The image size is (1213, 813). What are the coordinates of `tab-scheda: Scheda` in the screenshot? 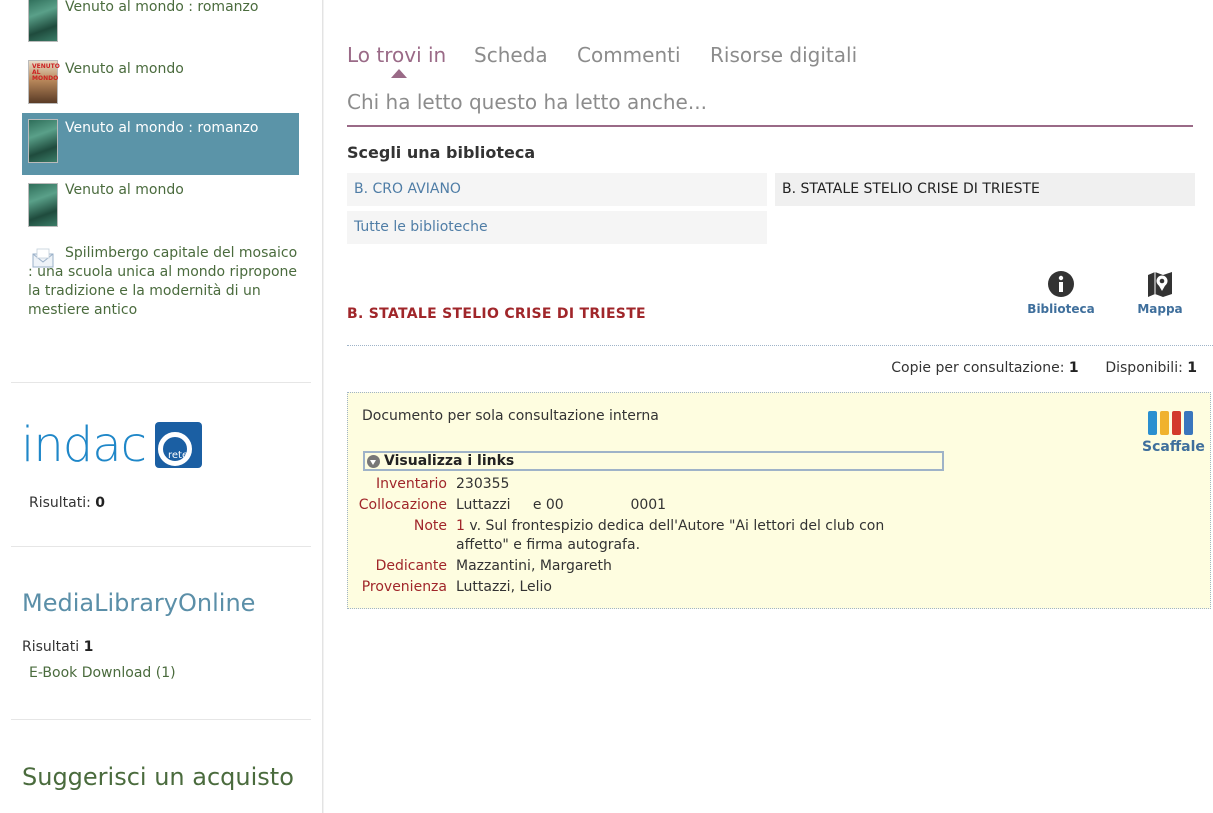 It's located at (511, 55).